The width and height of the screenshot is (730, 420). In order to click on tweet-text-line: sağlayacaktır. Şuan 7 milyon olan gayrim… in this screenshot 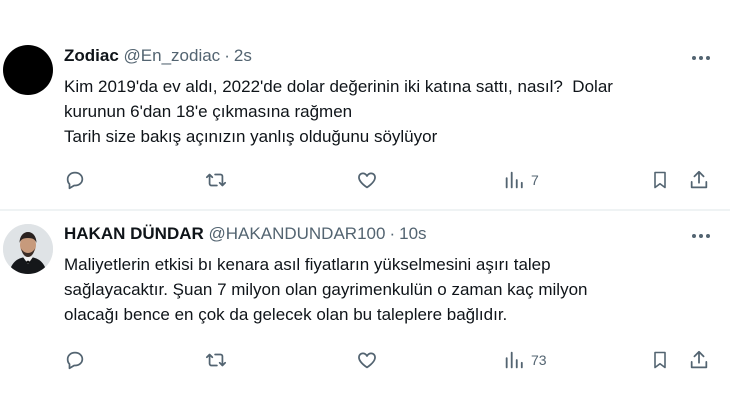, I will do `click(326, 289)`.